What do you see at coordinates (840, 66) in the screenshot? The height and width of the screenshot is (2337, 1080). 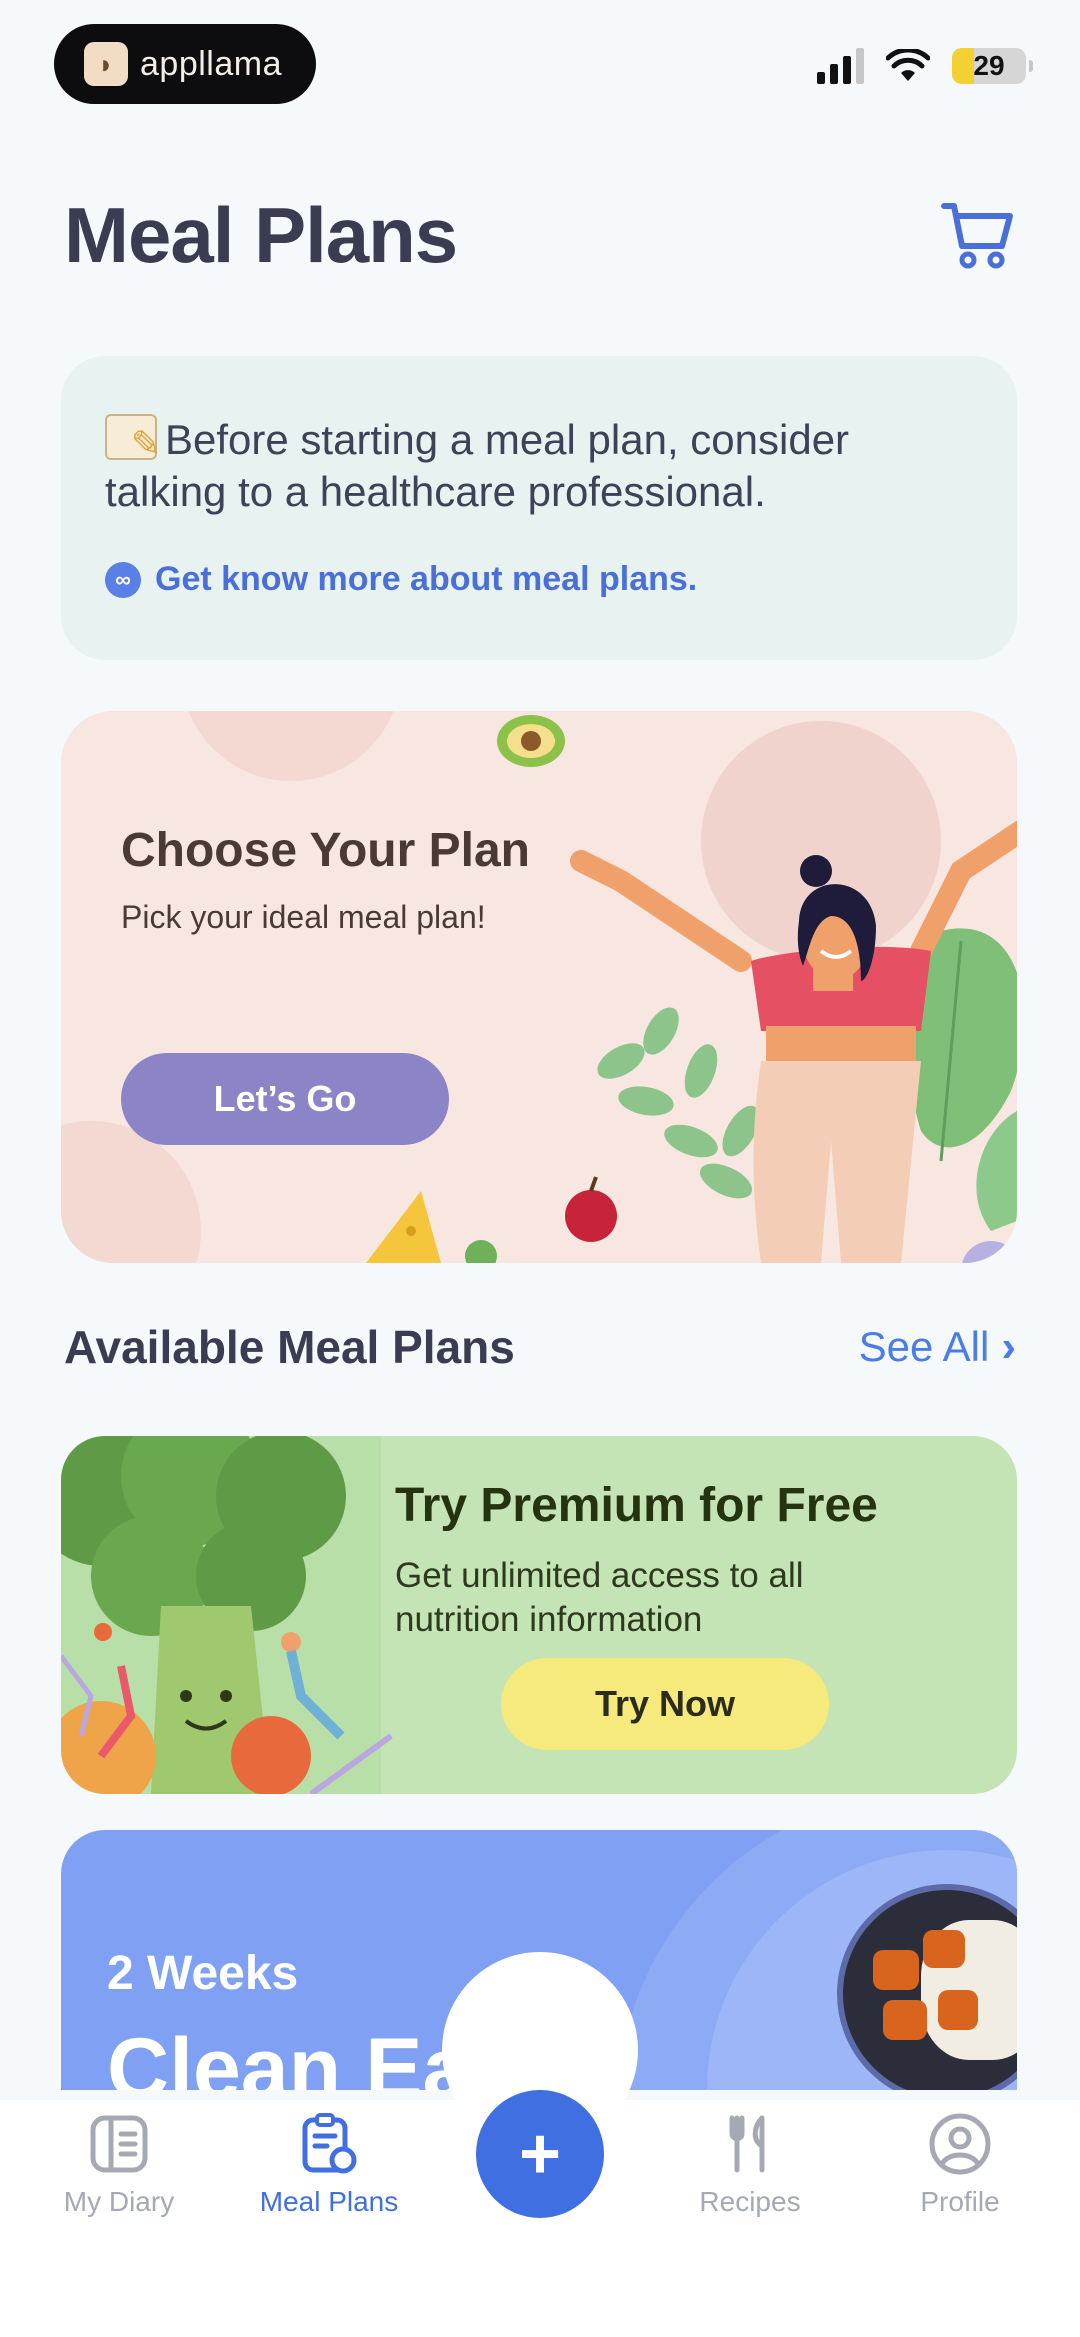 I see `cellular-signal-icon` at bounding box center [840, 66].